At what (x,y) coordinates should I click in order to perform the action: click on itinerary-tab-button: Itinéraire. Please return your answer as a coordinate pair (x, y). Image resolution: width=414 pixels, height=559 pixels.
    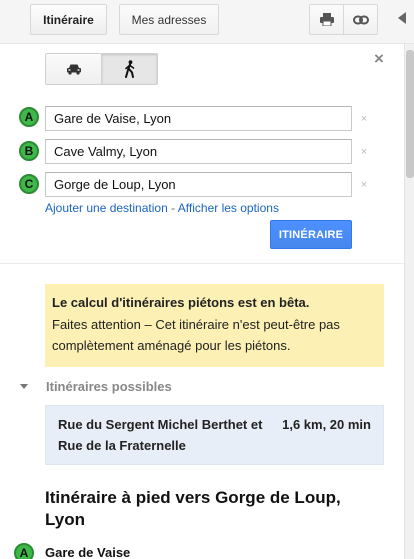
    Looking at the image, I should click on (68, 19).